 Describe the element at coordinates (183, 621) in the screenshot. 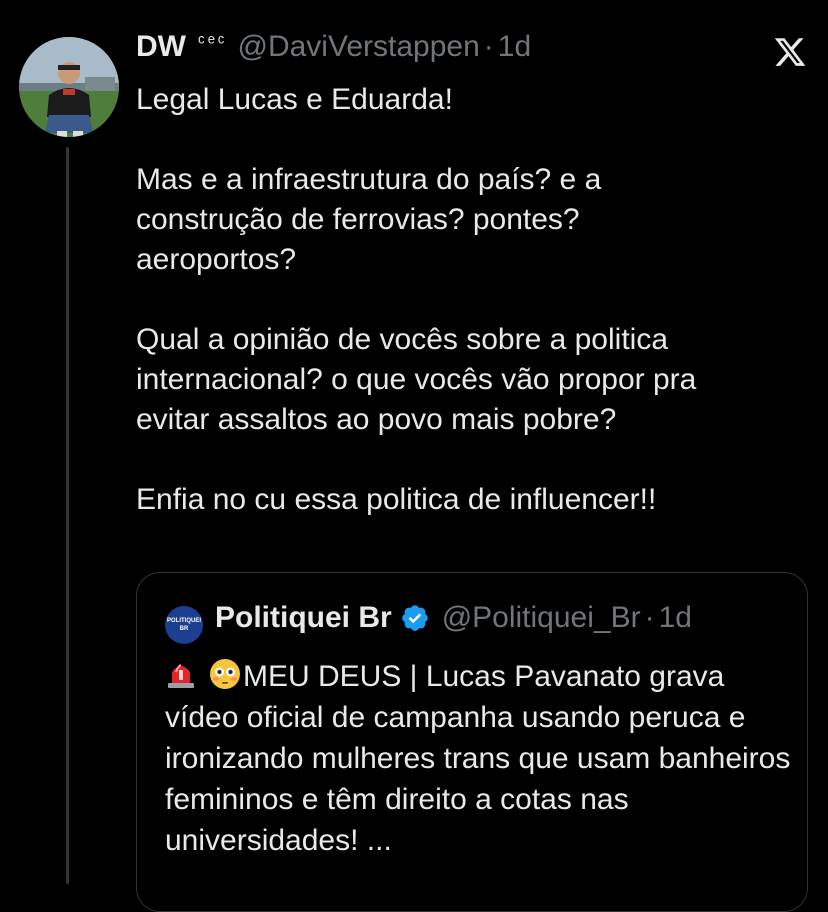

I see `quote-avatar-text-top: POLITIQUEI` at that location.